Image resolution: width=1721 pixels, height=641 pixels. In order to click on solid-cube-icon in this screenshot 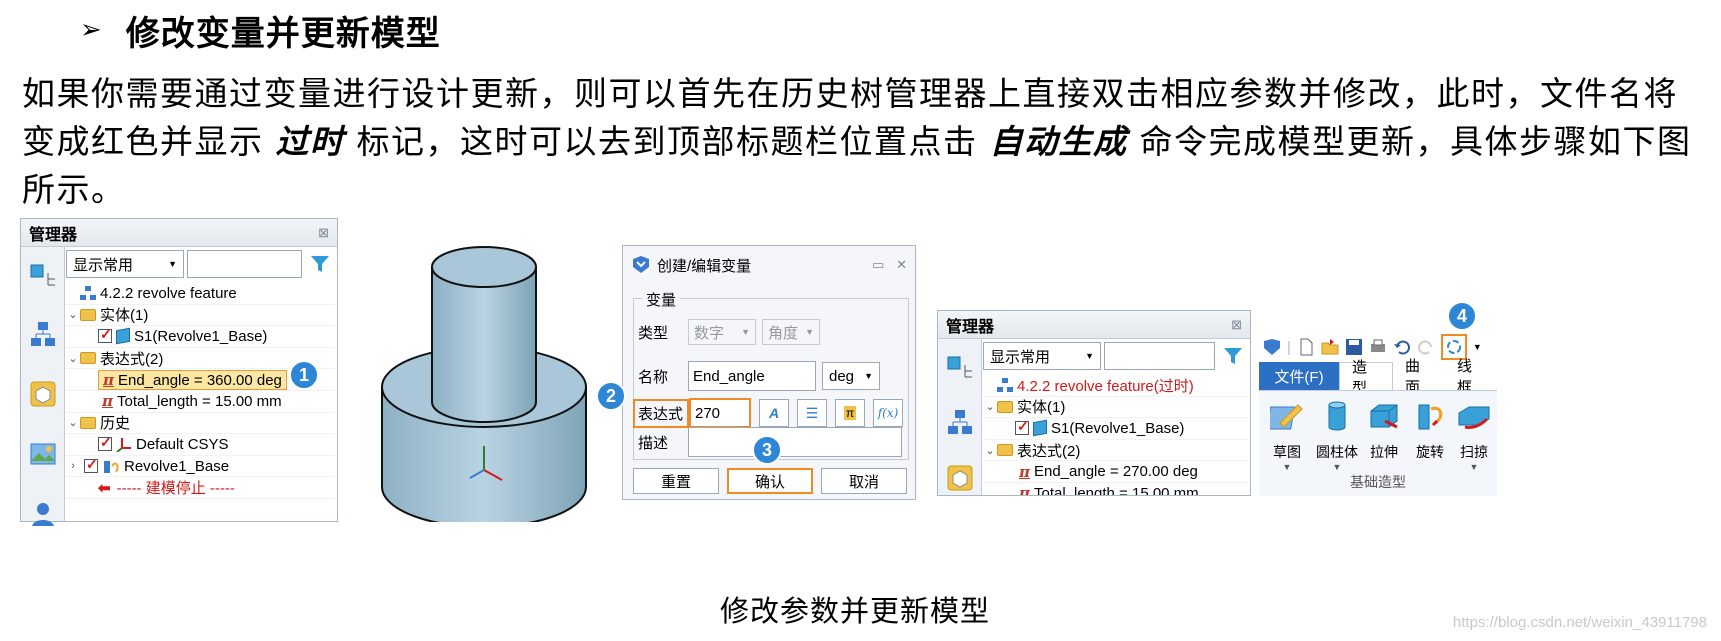, I will do `click(123, 336)`.